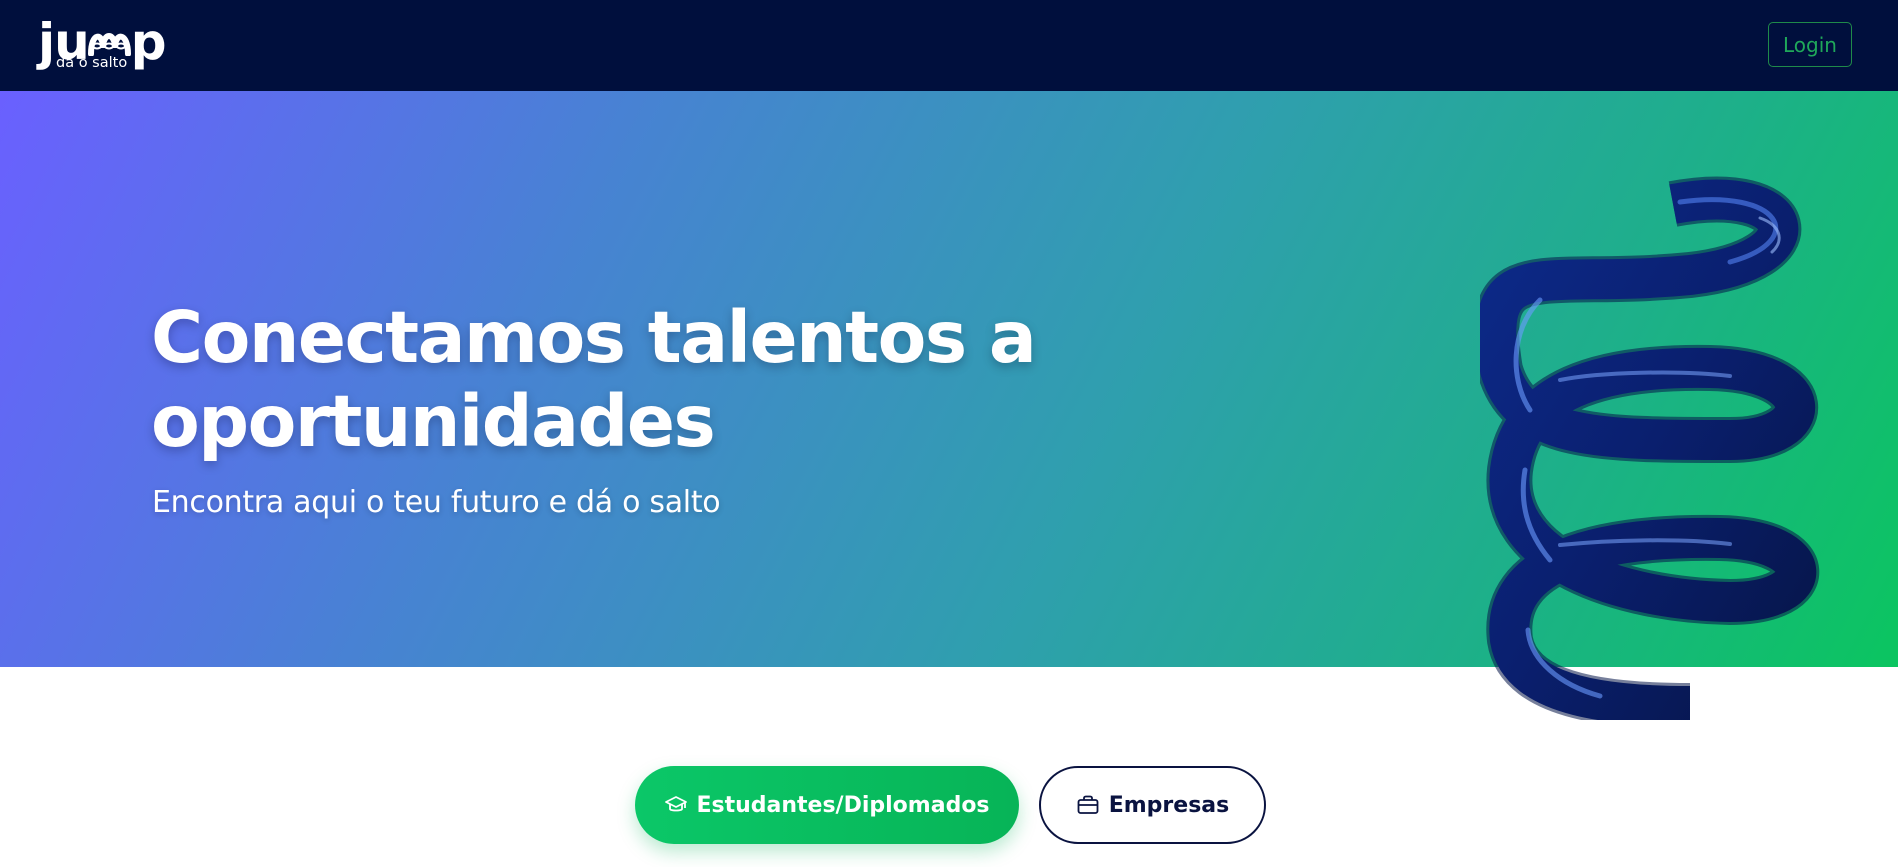 Image resolution: width=1898 pixels, height=867 pixels. I want to click on login-button: Login, so click(1810, 44).